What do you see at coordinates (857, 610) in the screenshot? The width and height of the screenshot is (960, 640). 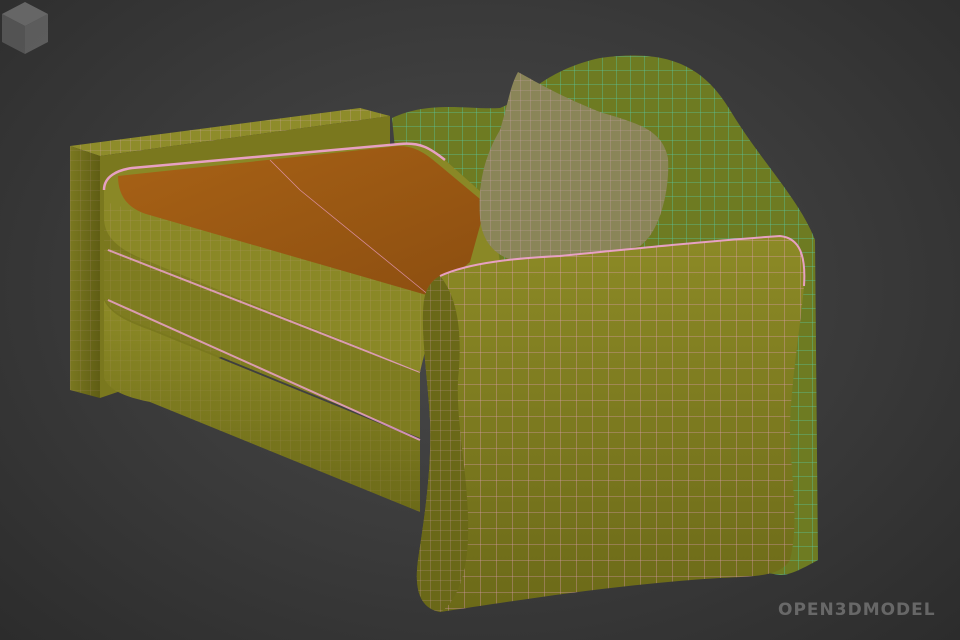 I see `watermark-text: OPEN3DMODEL` at bounding box center [857, 610].